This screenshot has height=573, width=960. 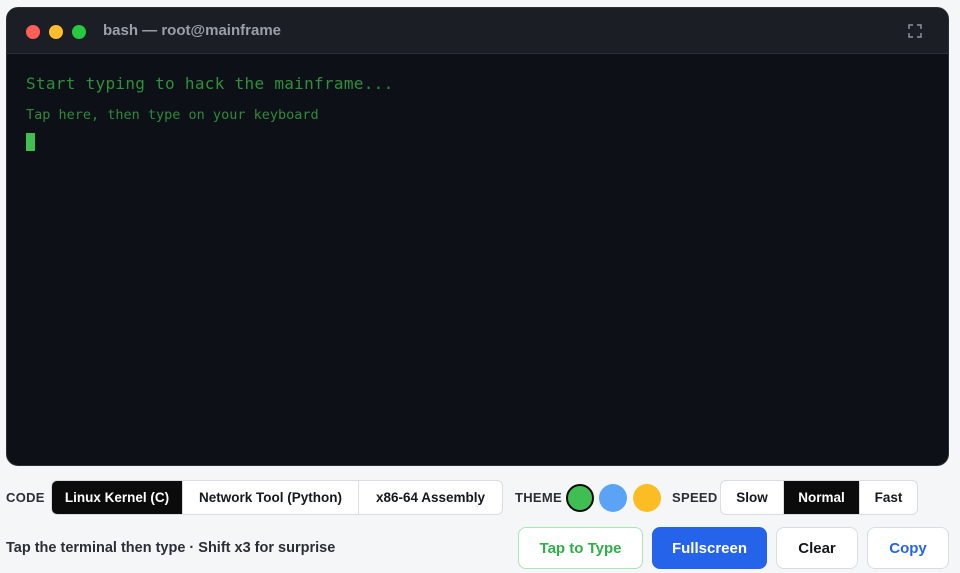 I want to click on close-dot, so click(x=33, y=32).